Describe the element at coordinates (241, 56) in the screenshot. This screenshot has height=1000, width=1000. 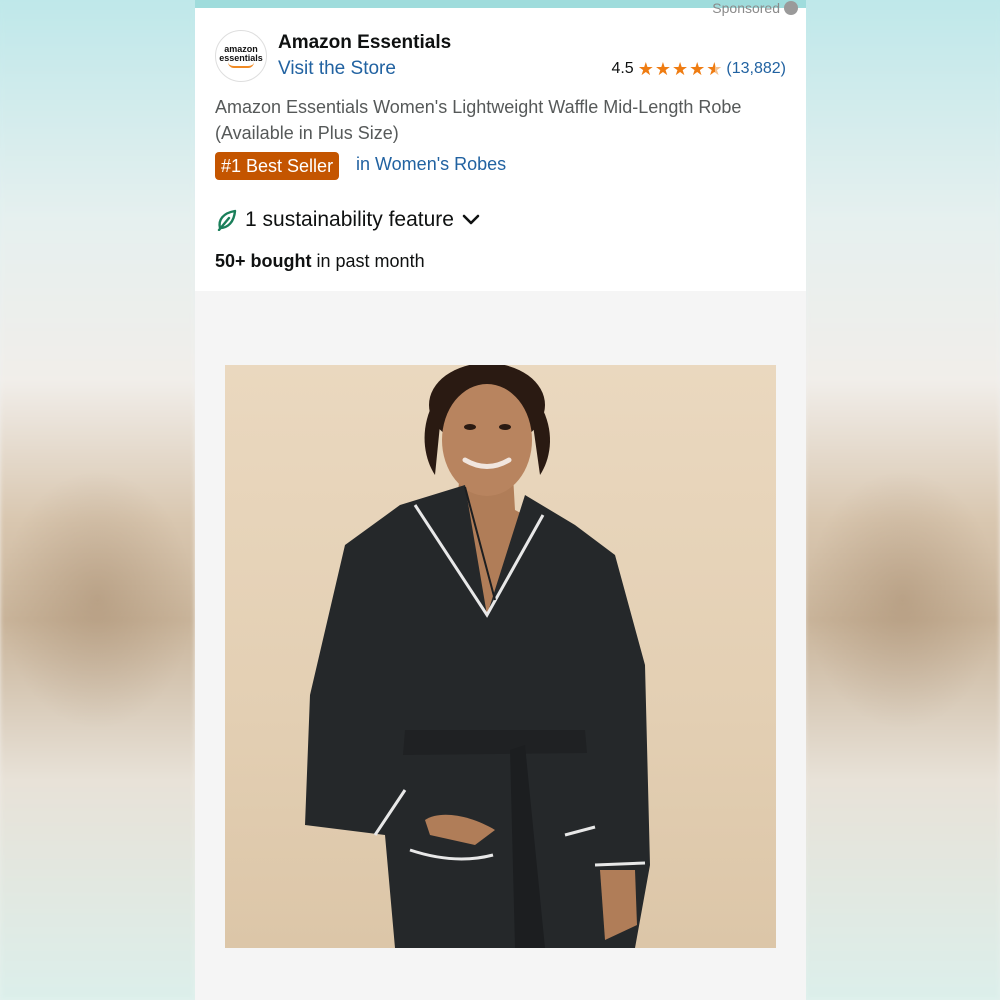
I see `store-logo: amazon essentials` at that location.